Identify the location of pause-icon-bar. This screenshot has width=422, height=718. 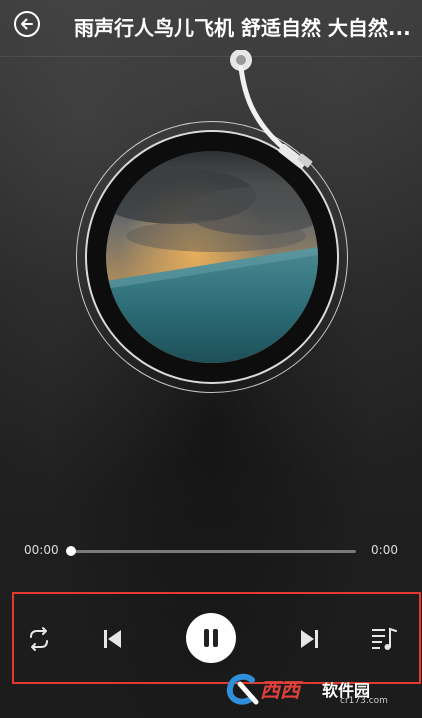
(215, 638).